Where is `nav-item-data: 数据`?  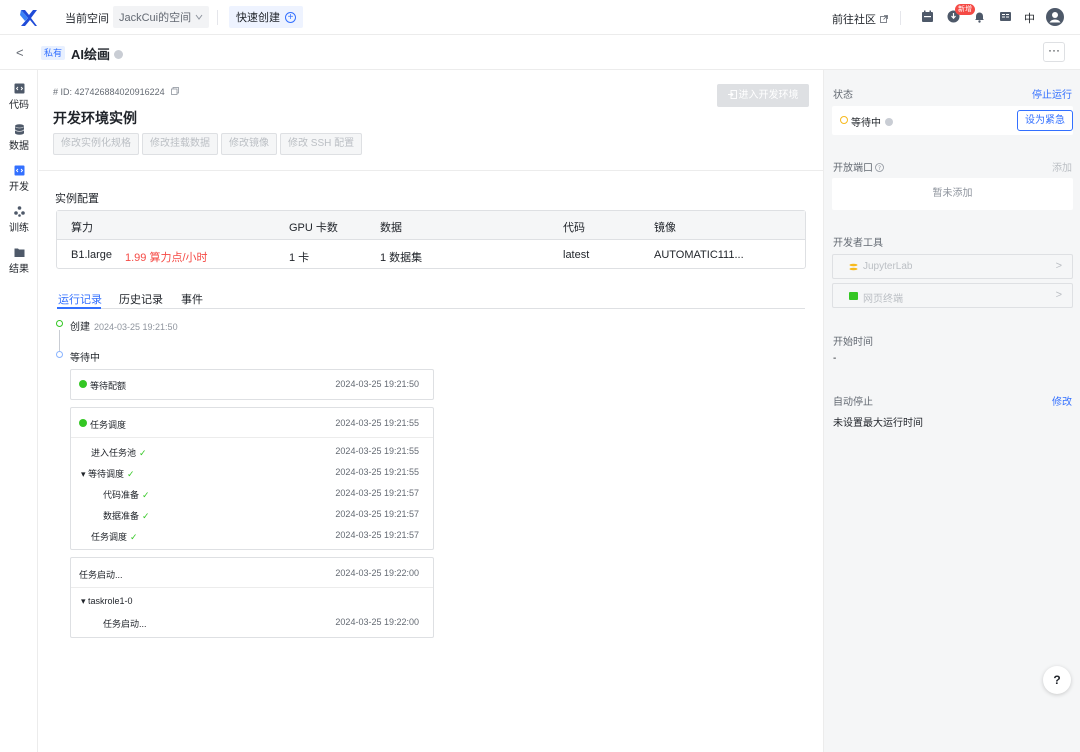 nav-item-data: 数据 is located at coordinates (19, 138).